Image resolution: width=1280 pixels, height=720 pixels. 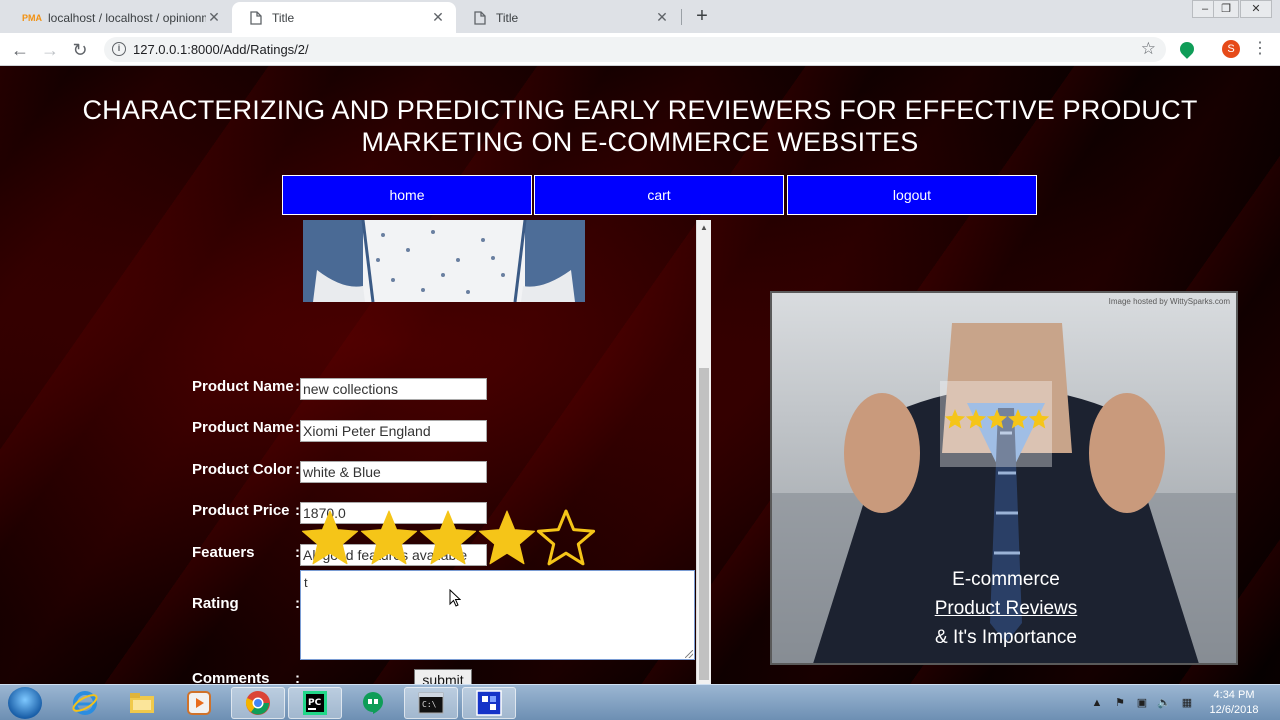 I want to click on new-tab-button: +, so click(x=702, y=16).